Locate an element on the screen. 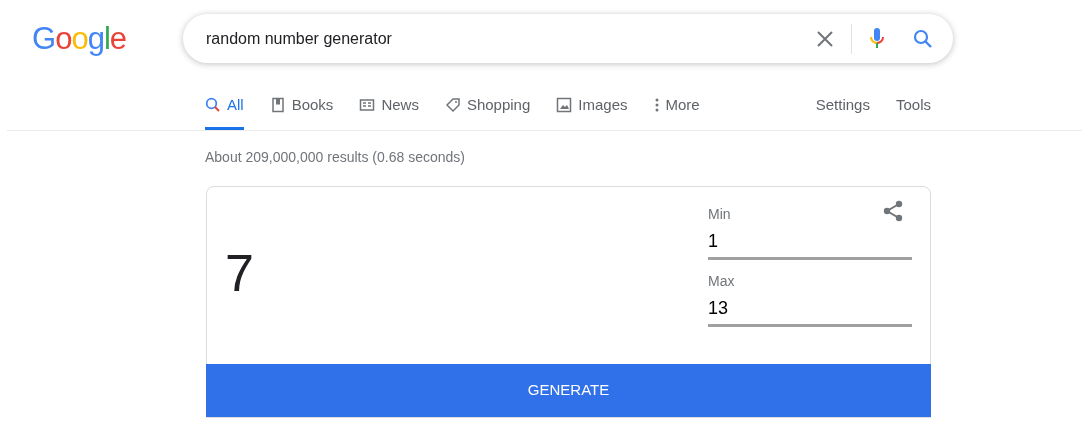 The width and height of the screenshot is (1082, 423). result-stats: About 209,000,000 results (0.68 seconds) is located at coordinates (335, 157).